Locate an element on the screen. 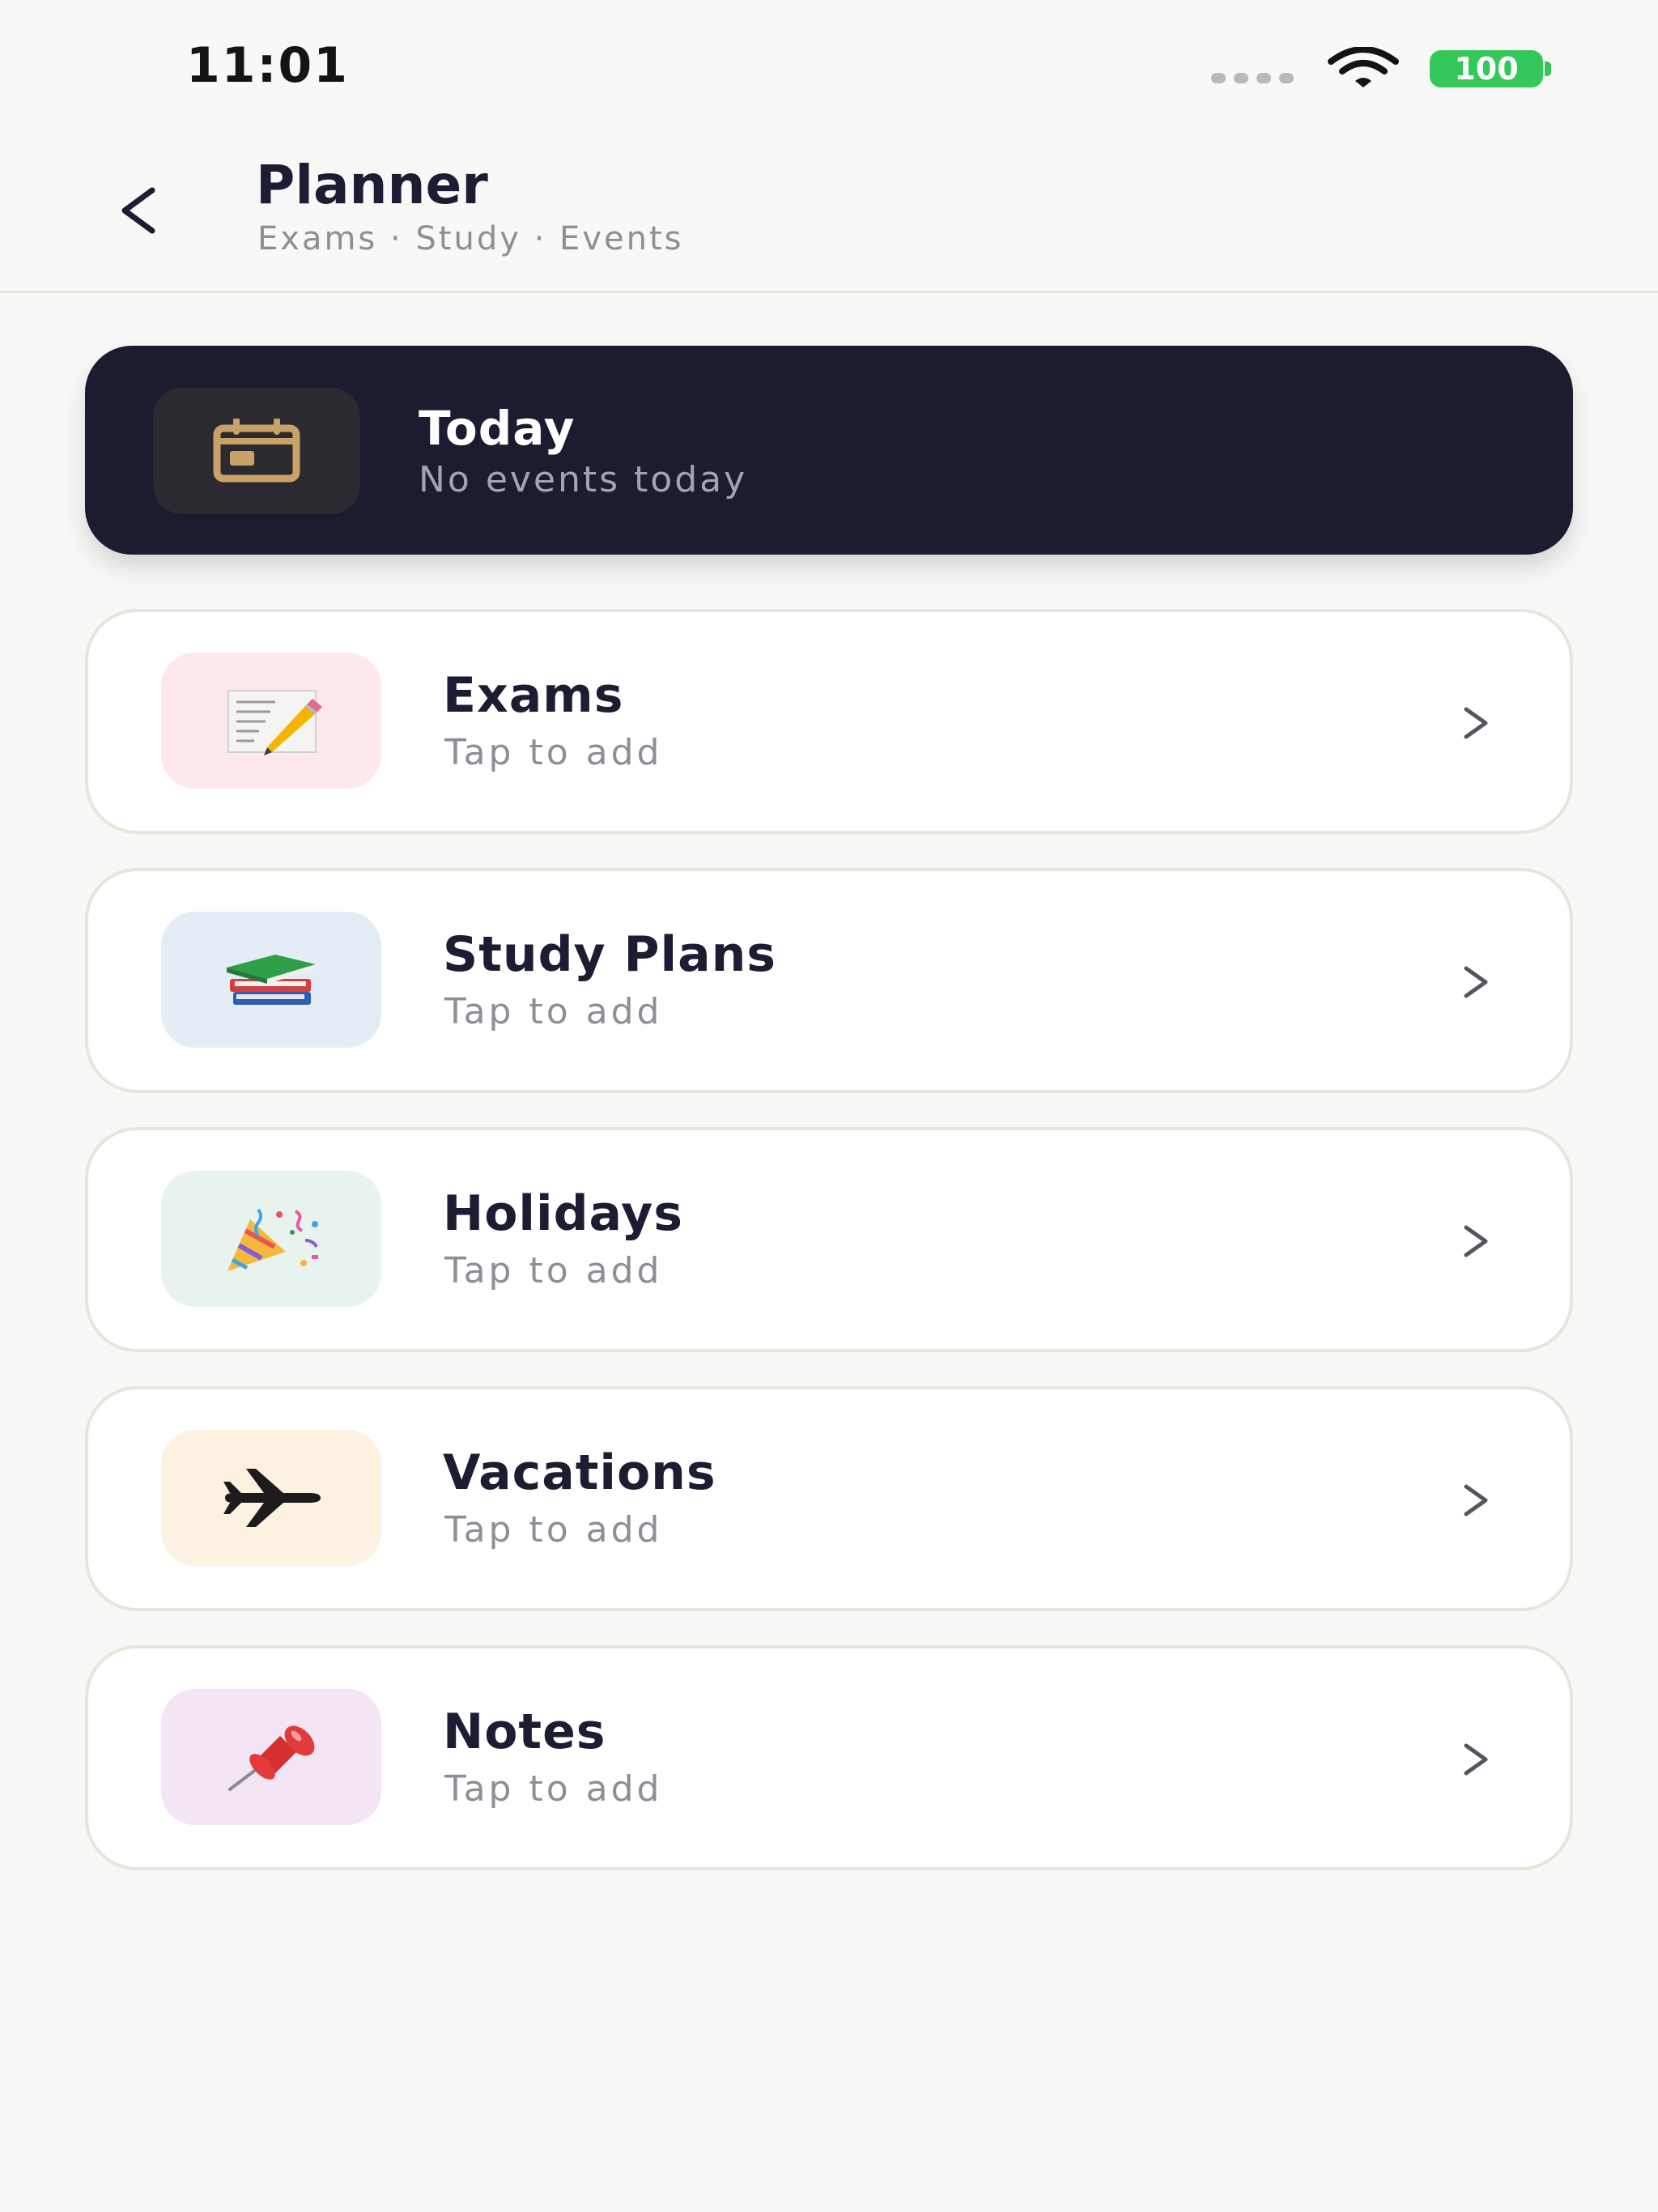 This screenshot has height=2212, width=1658. exams-card: Exams Tap to add is located at coordinates (829, 722).